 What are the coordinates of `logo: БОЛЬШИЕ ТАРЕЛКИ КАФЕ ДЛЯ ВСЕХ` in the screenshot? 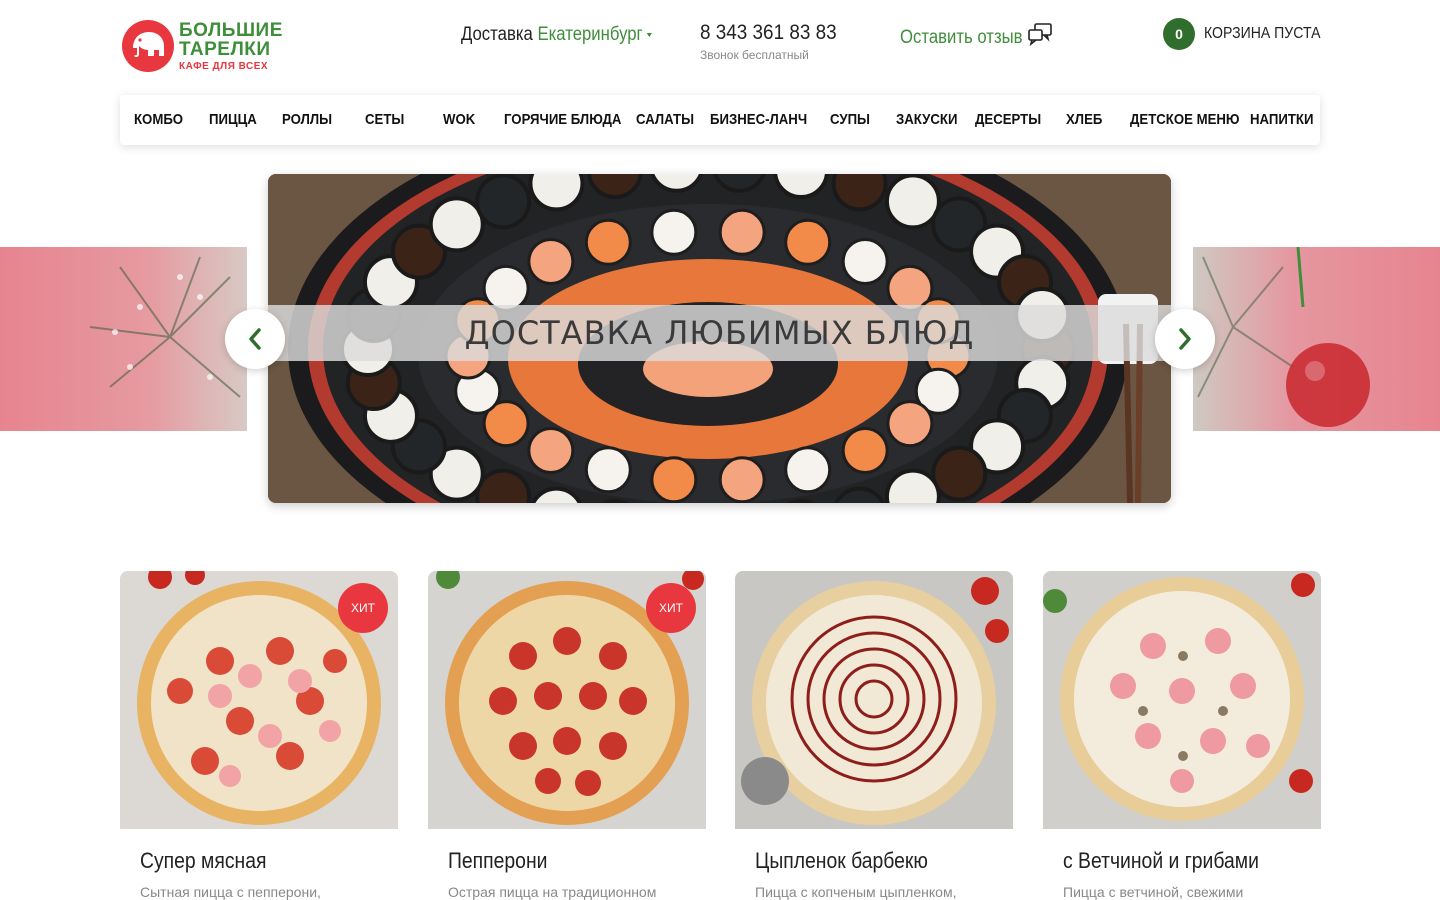 It's located at (202, 46).